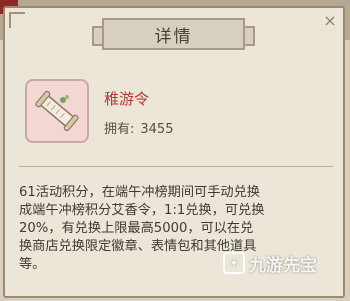 Image resolution: width=350 pixels, height=301 pixels. What do you see at coordinates (127, 99) in the screenshot?
I see `item-name: 稚游令` at bounding box center [127, 99].